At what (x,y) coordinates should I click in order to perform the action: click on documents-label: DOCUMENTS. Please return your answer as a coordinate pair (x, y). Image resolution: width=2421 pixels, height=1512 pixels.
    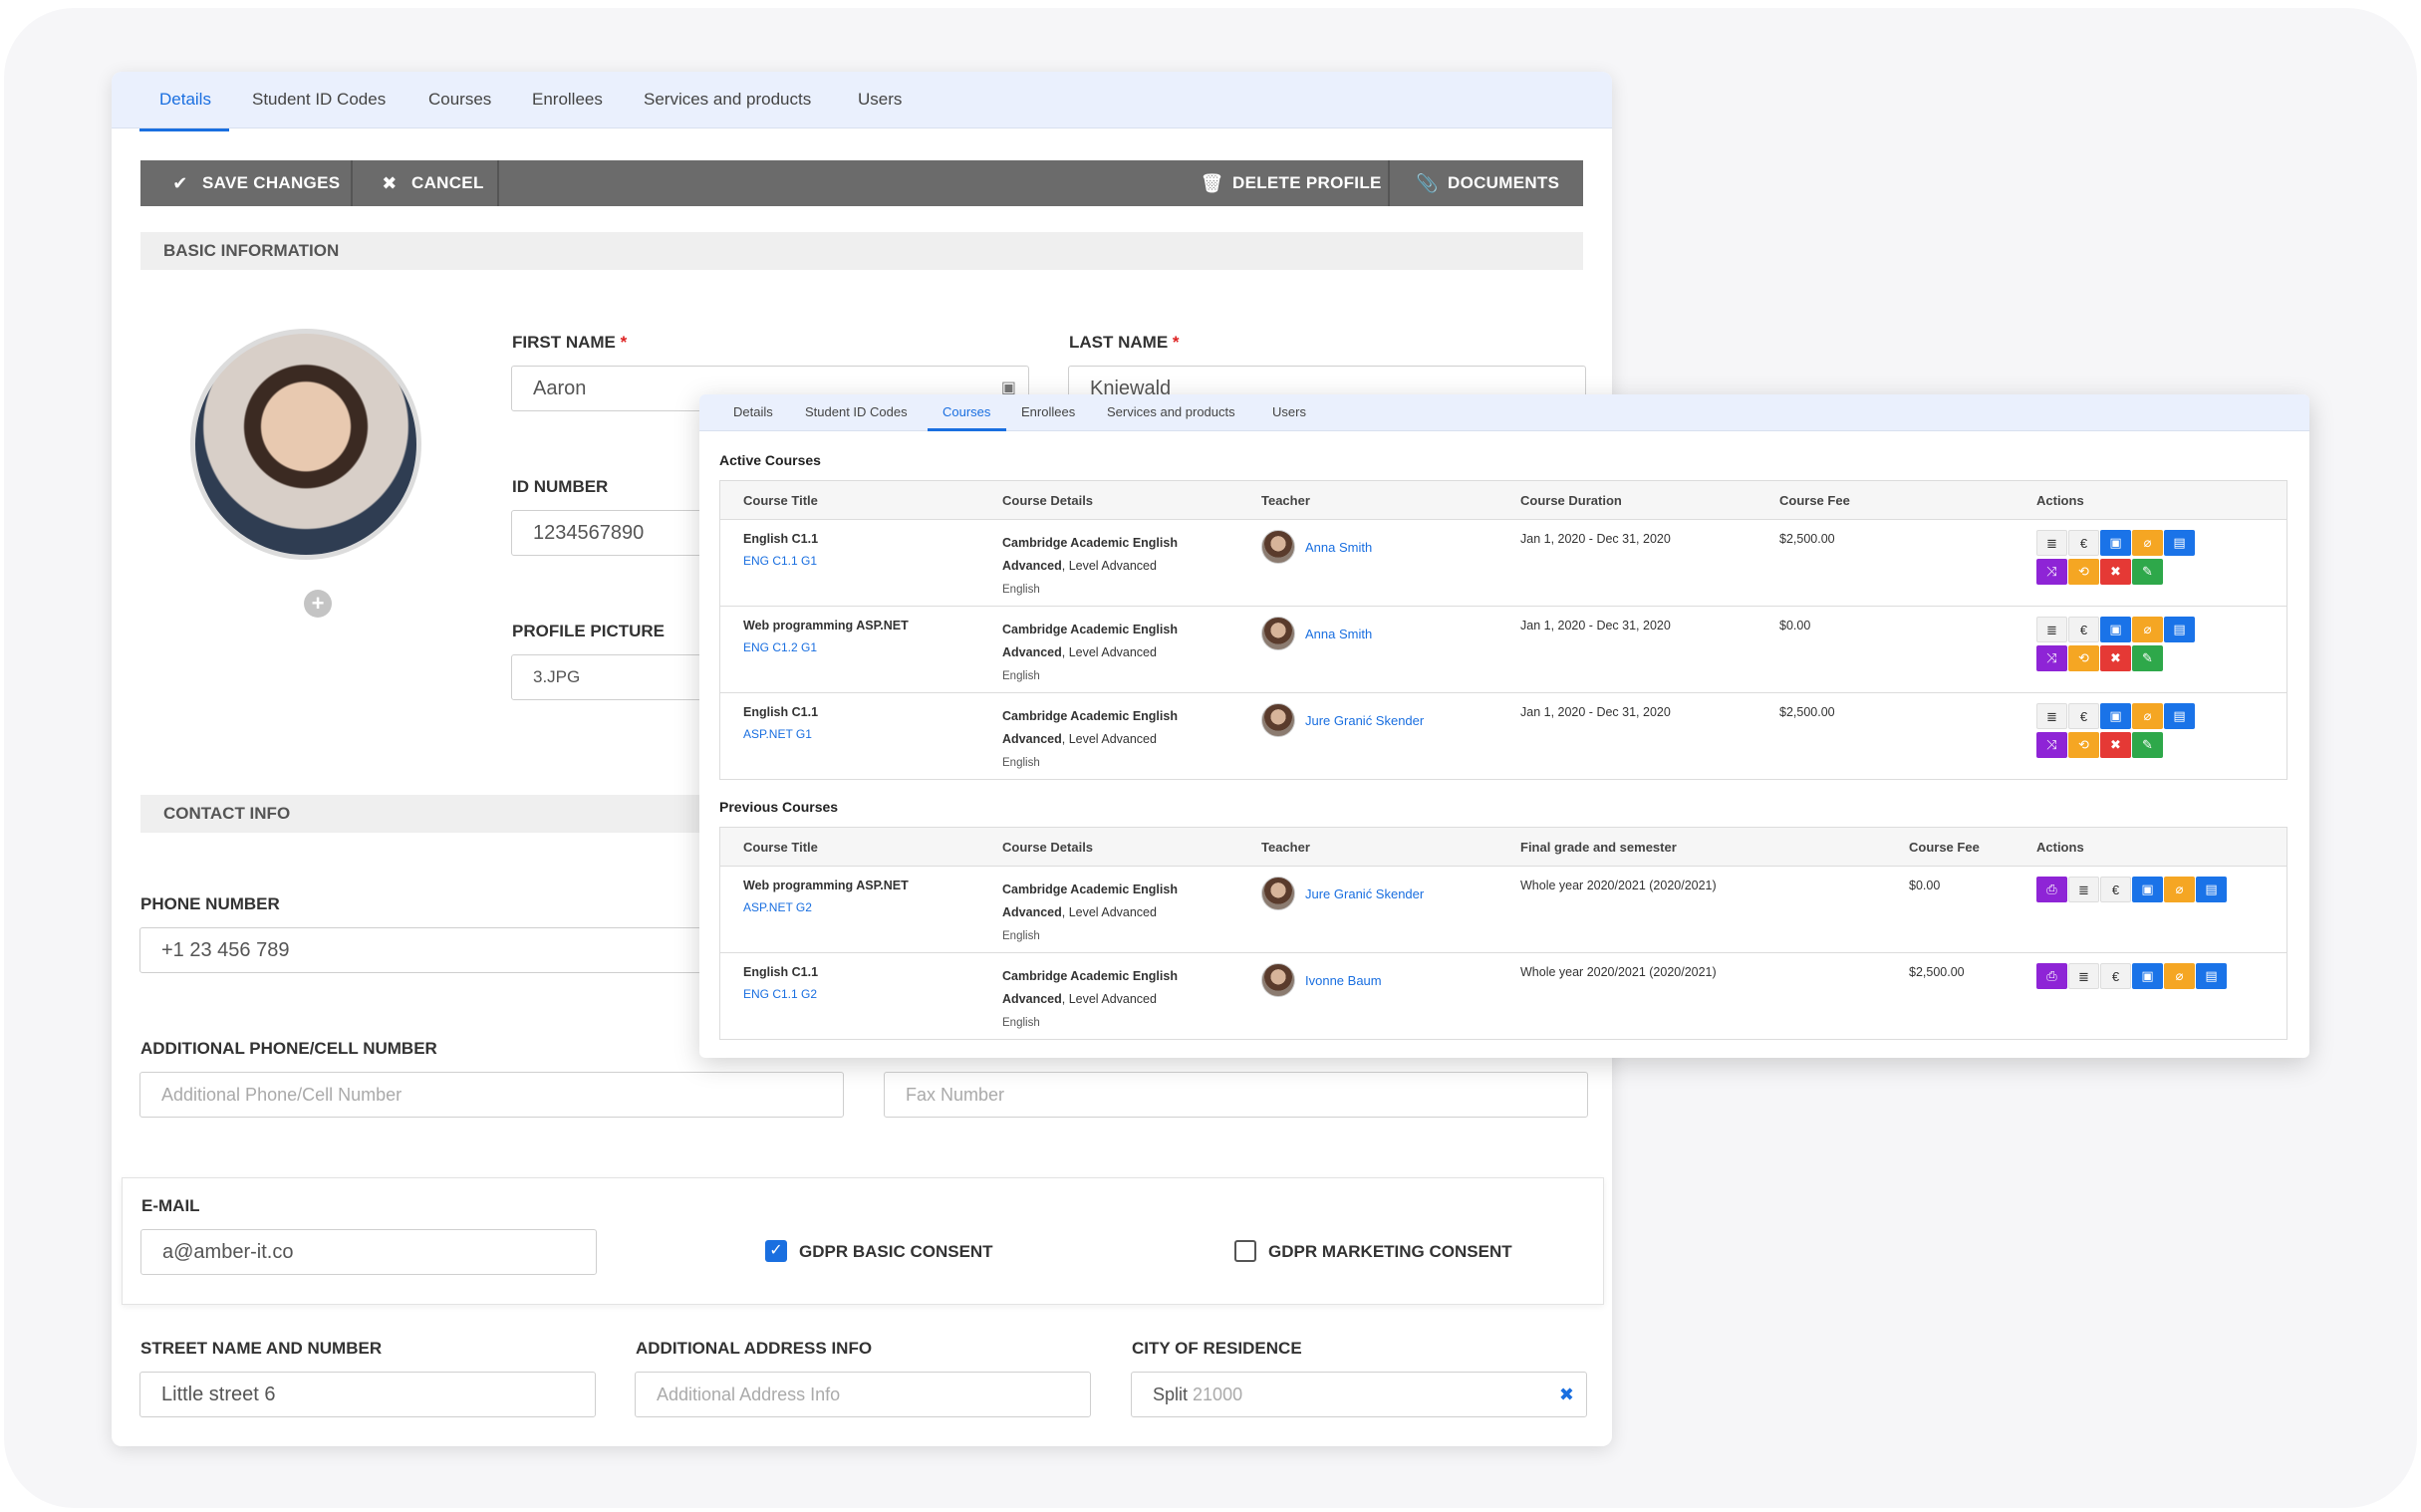
    Looking at the image, I should click on (1504, 182).